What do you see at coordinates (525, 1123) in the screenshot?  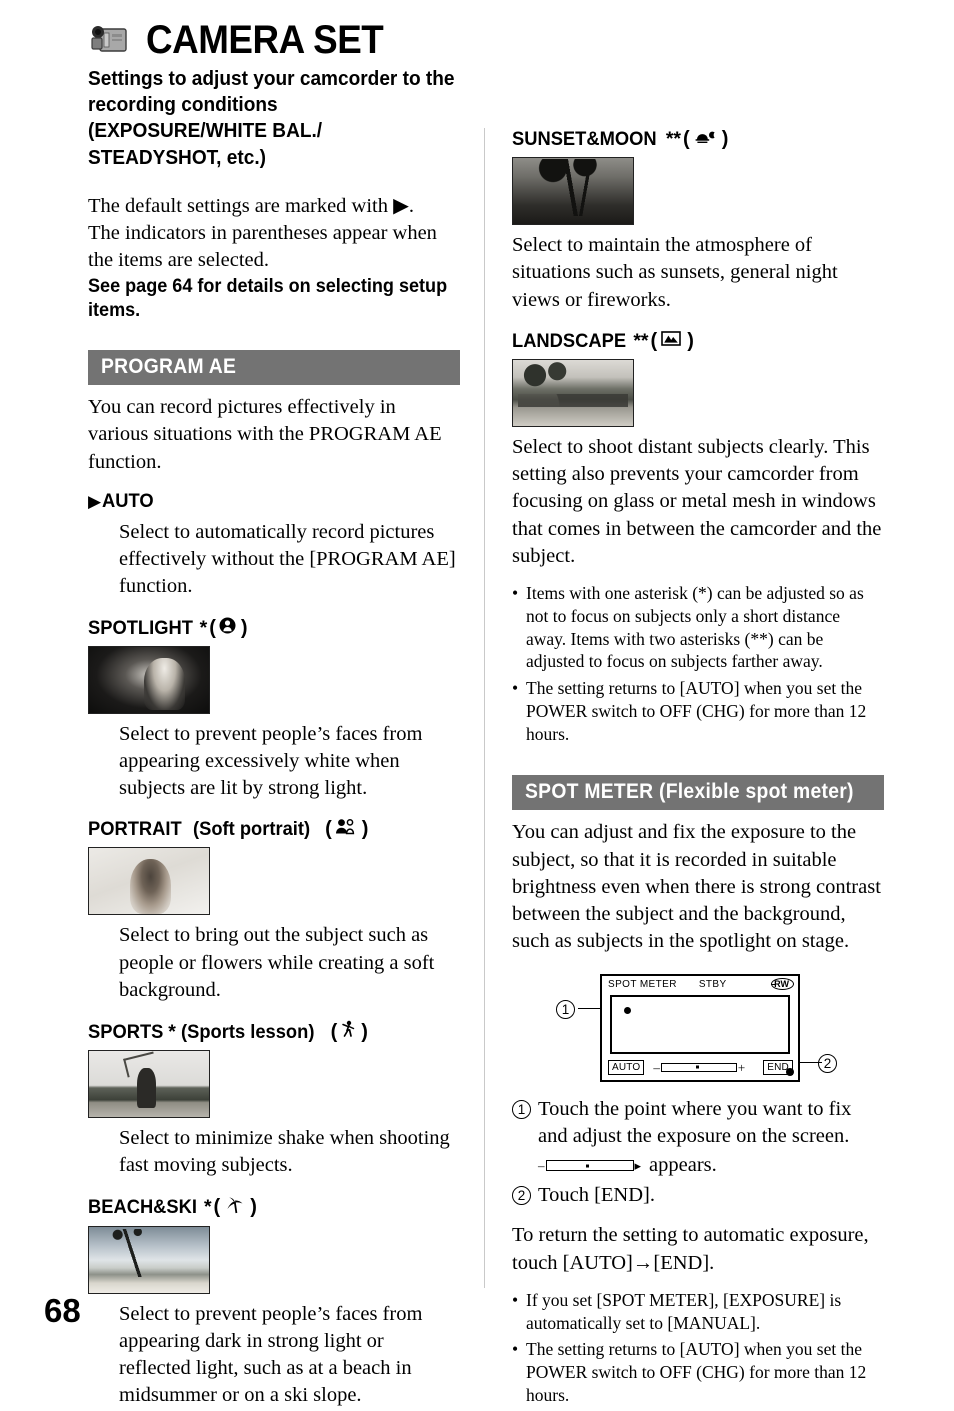 I see `step-1-number: 1` at bounding box center [525, 1123].